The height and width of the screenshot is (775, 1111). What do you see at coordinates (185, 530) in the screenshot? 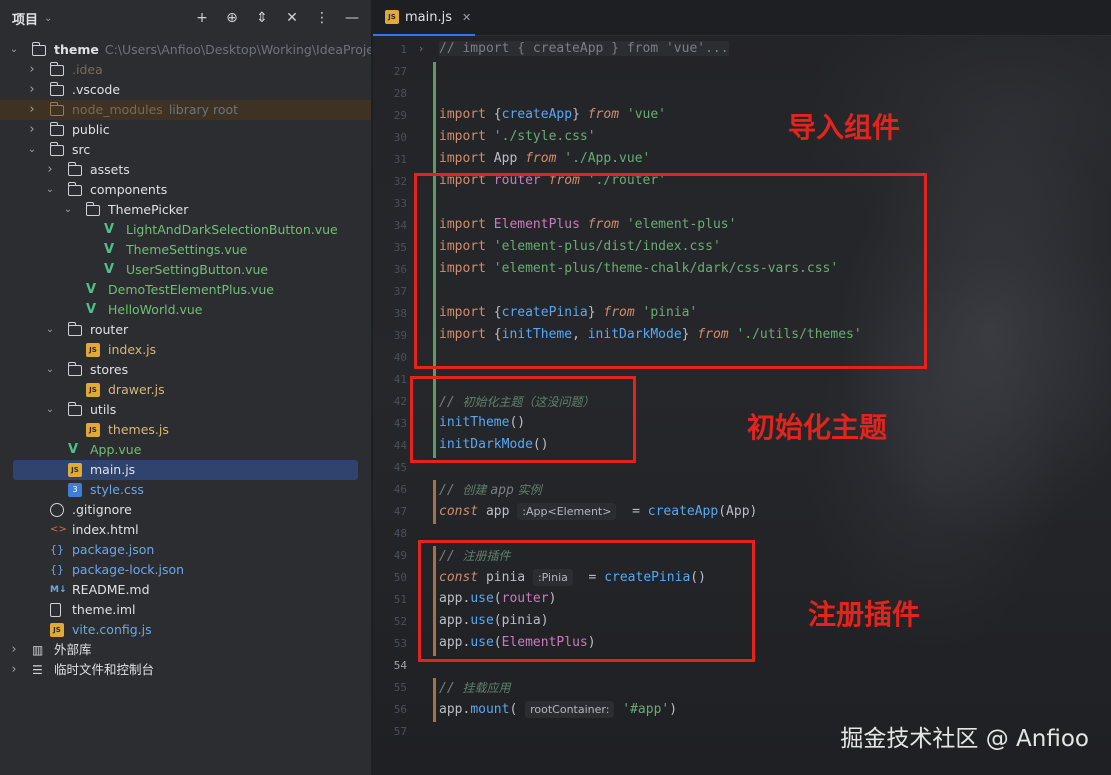
I see `tree-item: <> index.html` at bounding box center [185, 530].